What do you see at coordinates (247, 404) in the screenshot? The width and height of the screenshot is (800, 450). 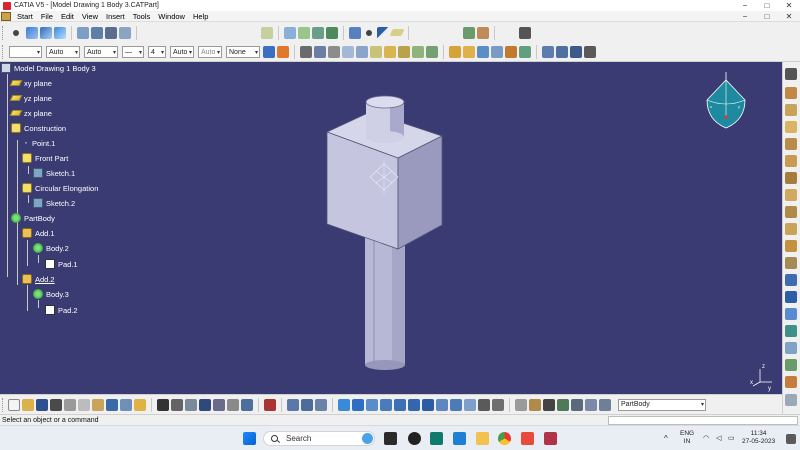 I see `hide-show-icon` at bounding box center [247, 404].